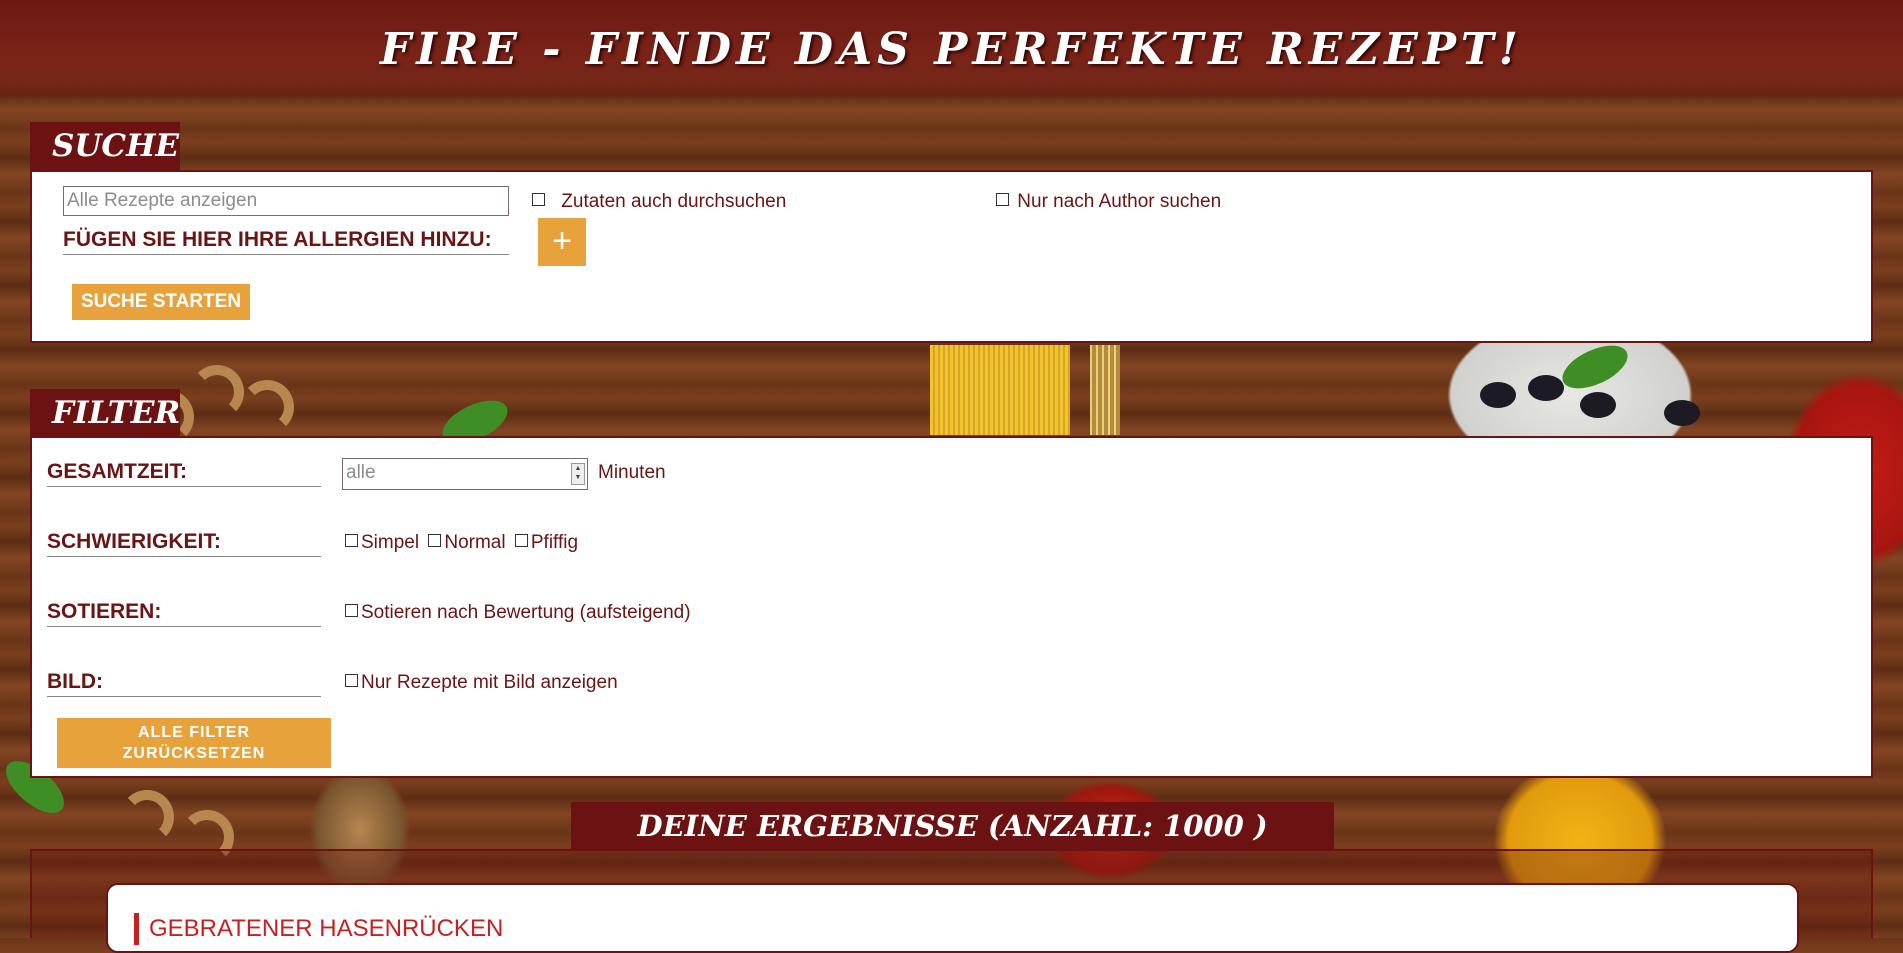  I want to click on sort-option-label: Sotieren nach Bewertung (aufsteigend), so click(526, 612).